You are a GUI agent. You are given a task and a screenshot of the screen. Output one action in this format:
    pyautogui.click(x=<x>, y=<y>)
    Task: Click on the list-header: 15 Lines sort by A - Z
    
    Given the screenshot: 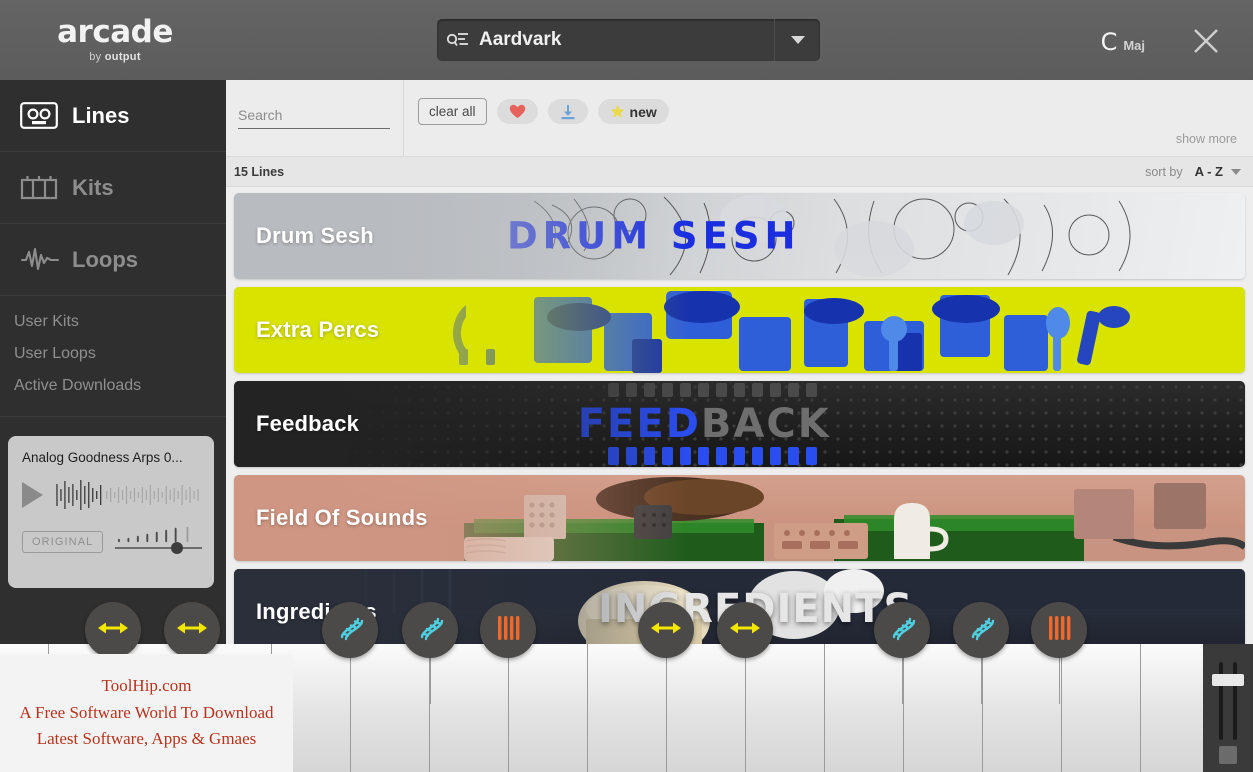 What is the action you would take?
    pyautogui.click(x=739, y=171)
    